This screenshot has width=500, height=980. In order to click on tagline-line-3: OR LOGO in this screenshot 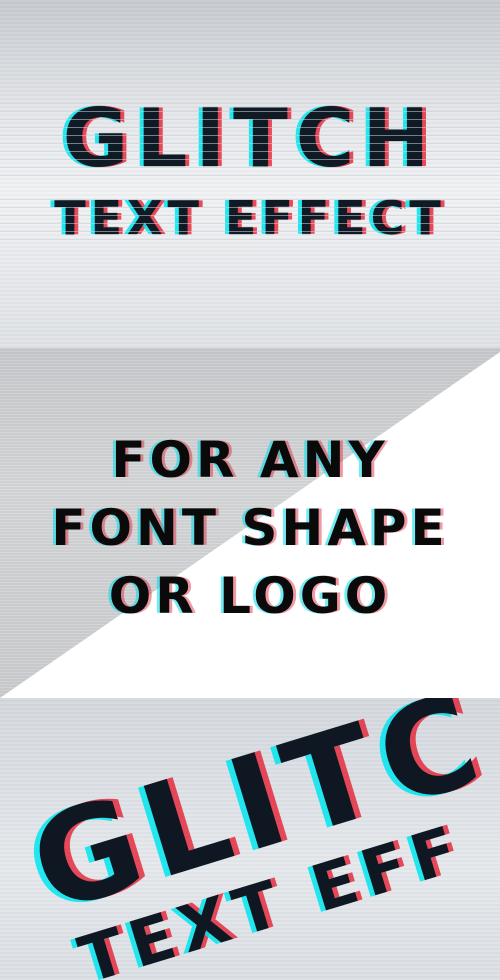, I will do `click(250, 596)`.